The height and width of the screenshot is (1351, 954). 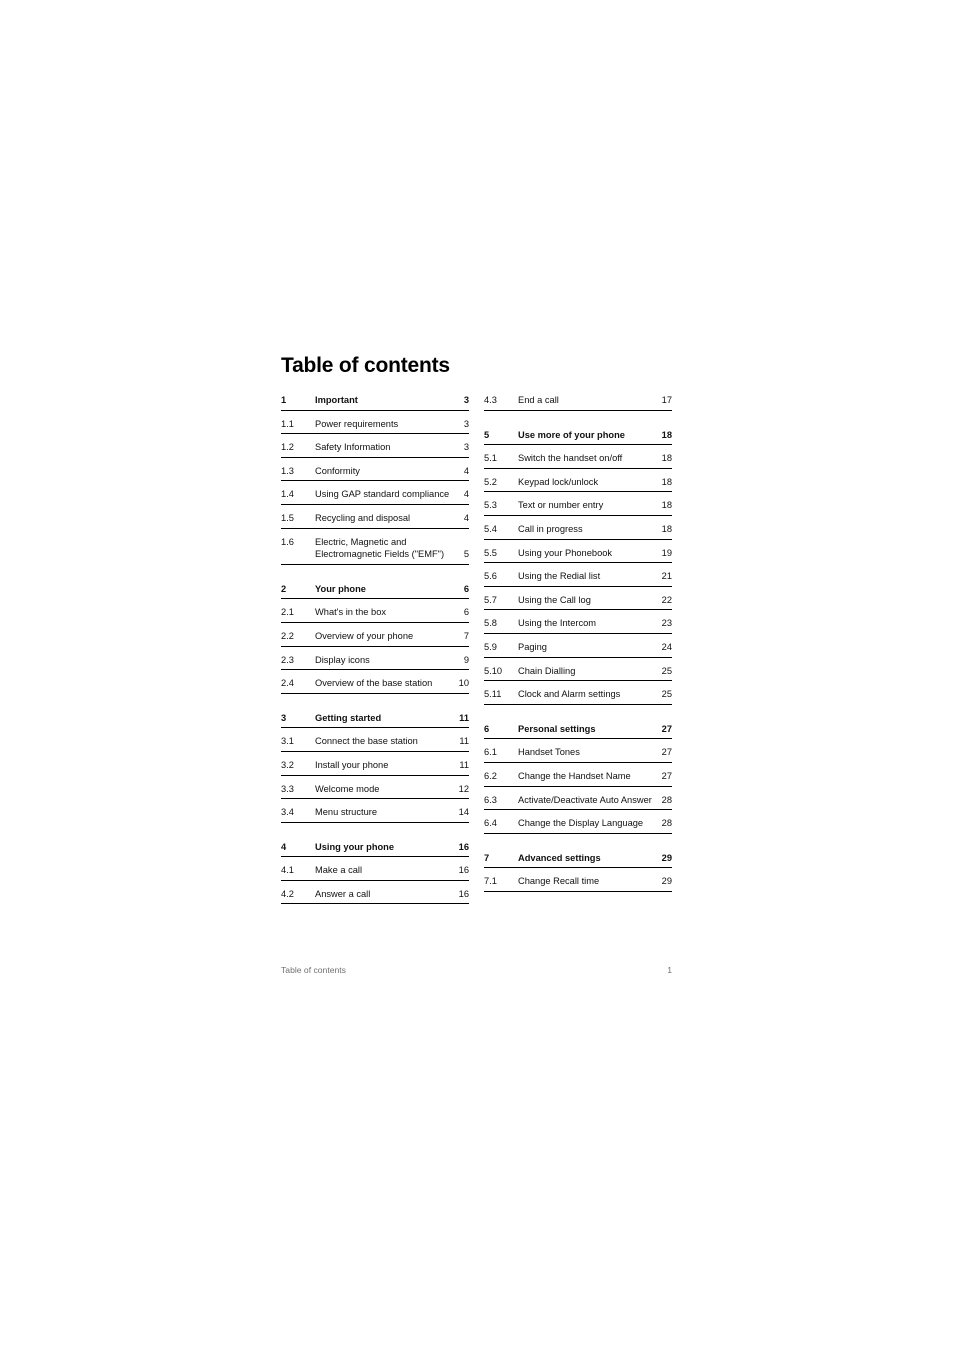 What do you see at coordinates (348, 717) in the screenshot?
I see `toc-entry-label: Getting started` at bounding box center [348, 717].